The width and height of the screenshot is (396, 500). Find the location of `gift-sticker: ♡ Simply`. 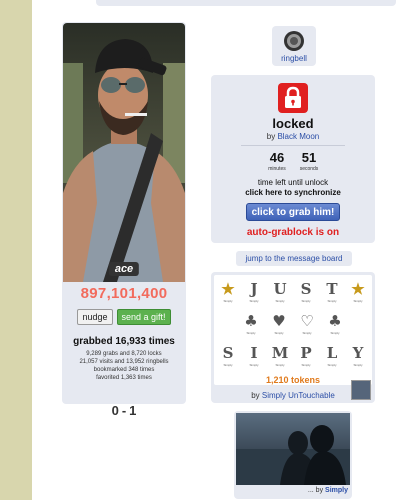

gift-sticker: ♡ Simply is located at coordinates (307, 325).